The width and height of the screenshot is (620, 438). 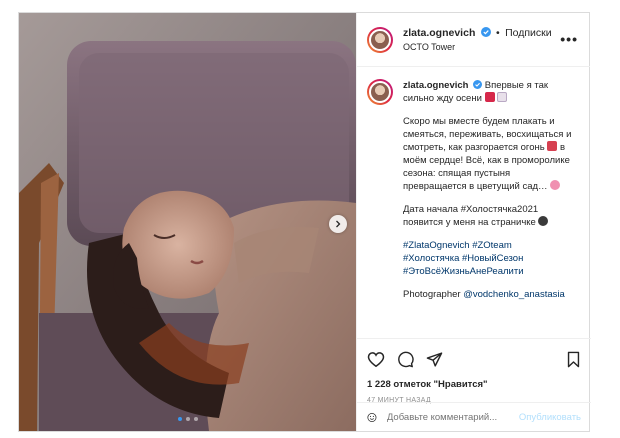 I want to click on location-link: OCTO Tower, so click(x=477, y=47).